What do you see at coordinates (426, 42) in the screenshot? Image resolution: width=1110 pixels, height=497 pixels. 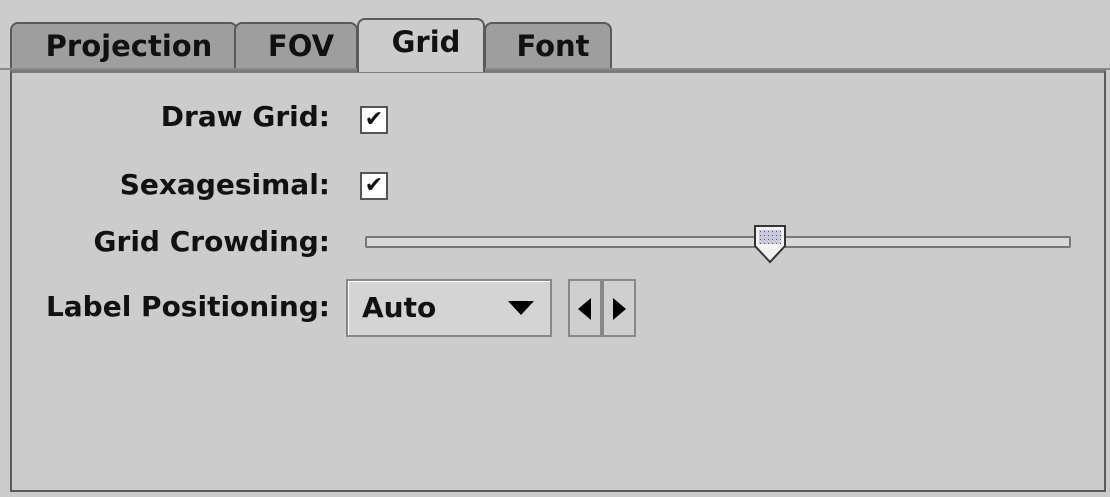 I see `tab-grid-label: Grid` at bounding box center [426, 42].